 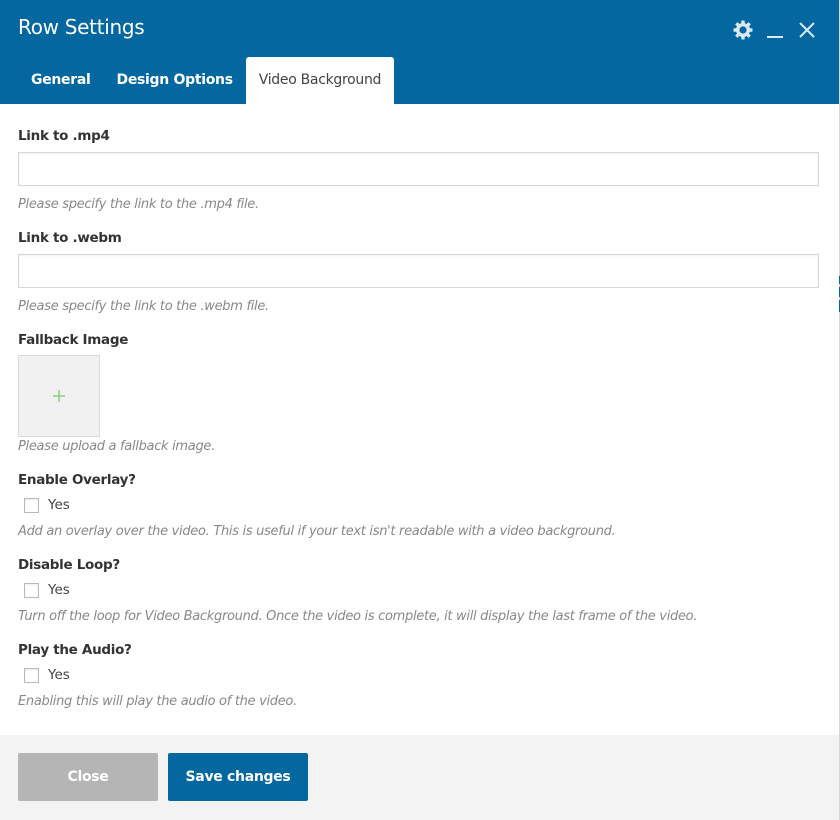 What do you see at coordinates (64, 136) in the screenshot?
I see `mp4-label: Link to .mp4` at bounding box center [64, 136].